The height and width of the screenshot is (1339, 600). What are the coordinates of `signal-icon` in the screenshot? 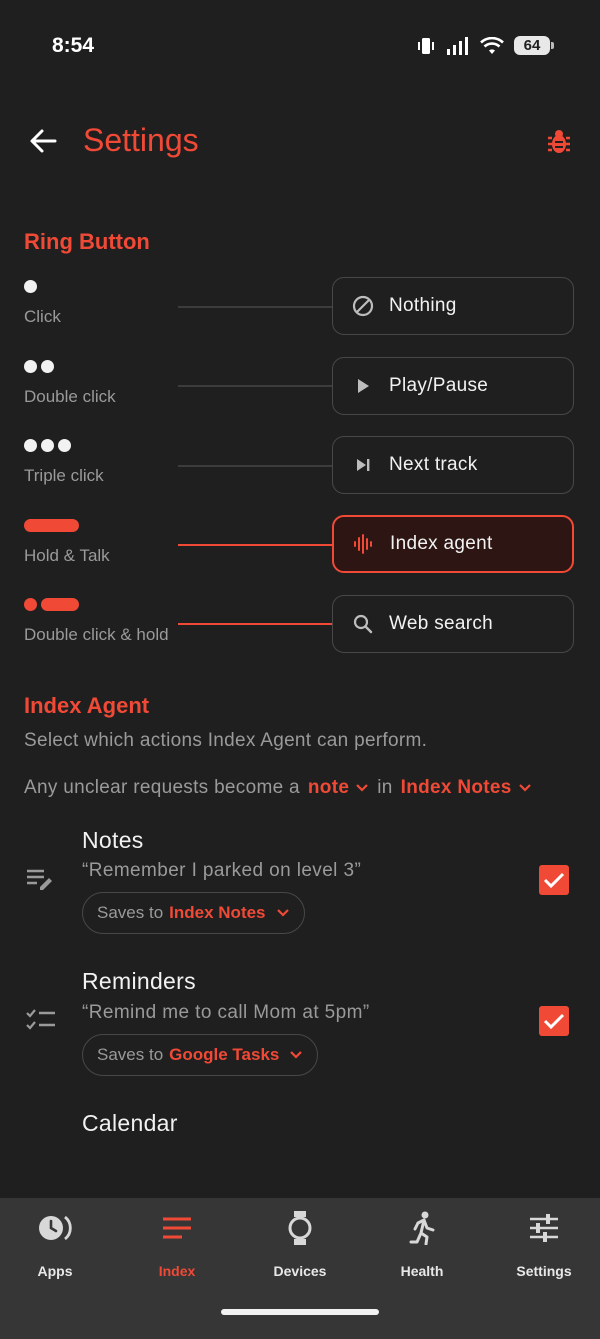 It's located at (457, 45).